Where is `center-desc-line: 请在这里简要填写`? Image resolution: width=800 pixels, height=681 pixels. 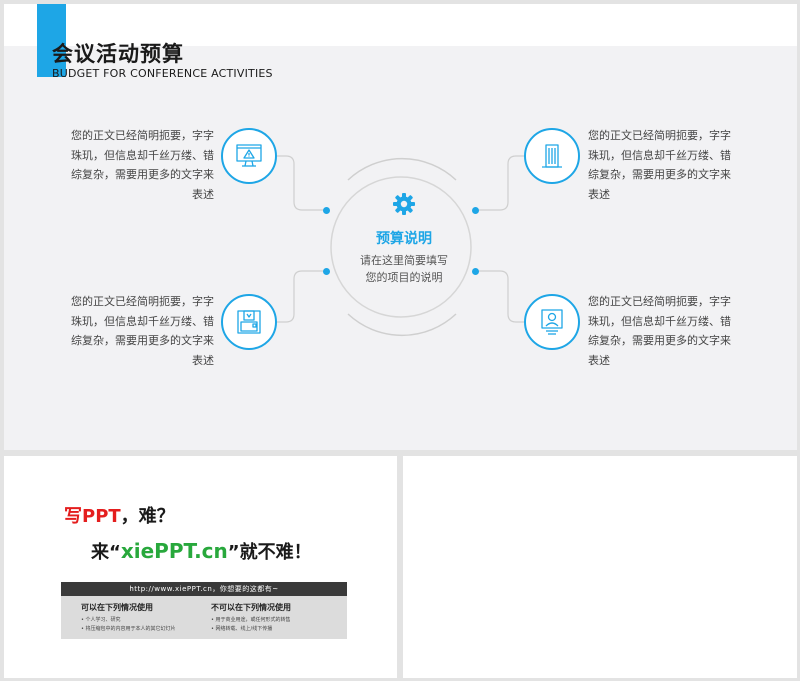 center-desc-line: 请在这里简要填写 is located at coordinates (404, 260).